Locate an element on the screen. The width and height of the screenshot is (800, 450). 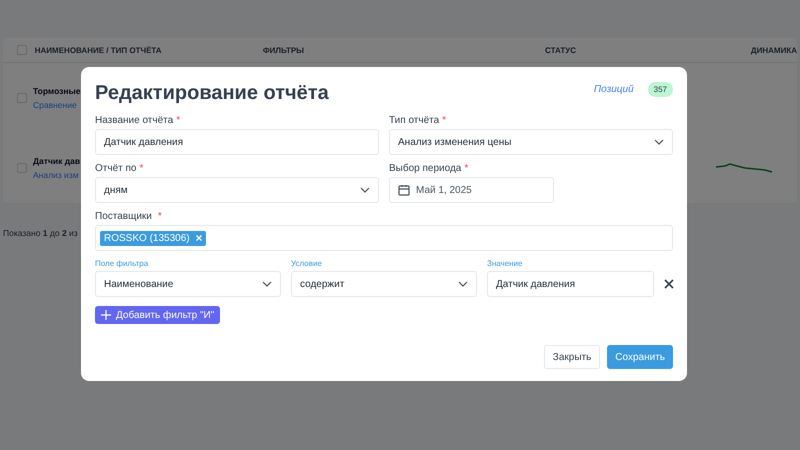
select-field: Анализ изменения цены is located at coordinates (531, 142).